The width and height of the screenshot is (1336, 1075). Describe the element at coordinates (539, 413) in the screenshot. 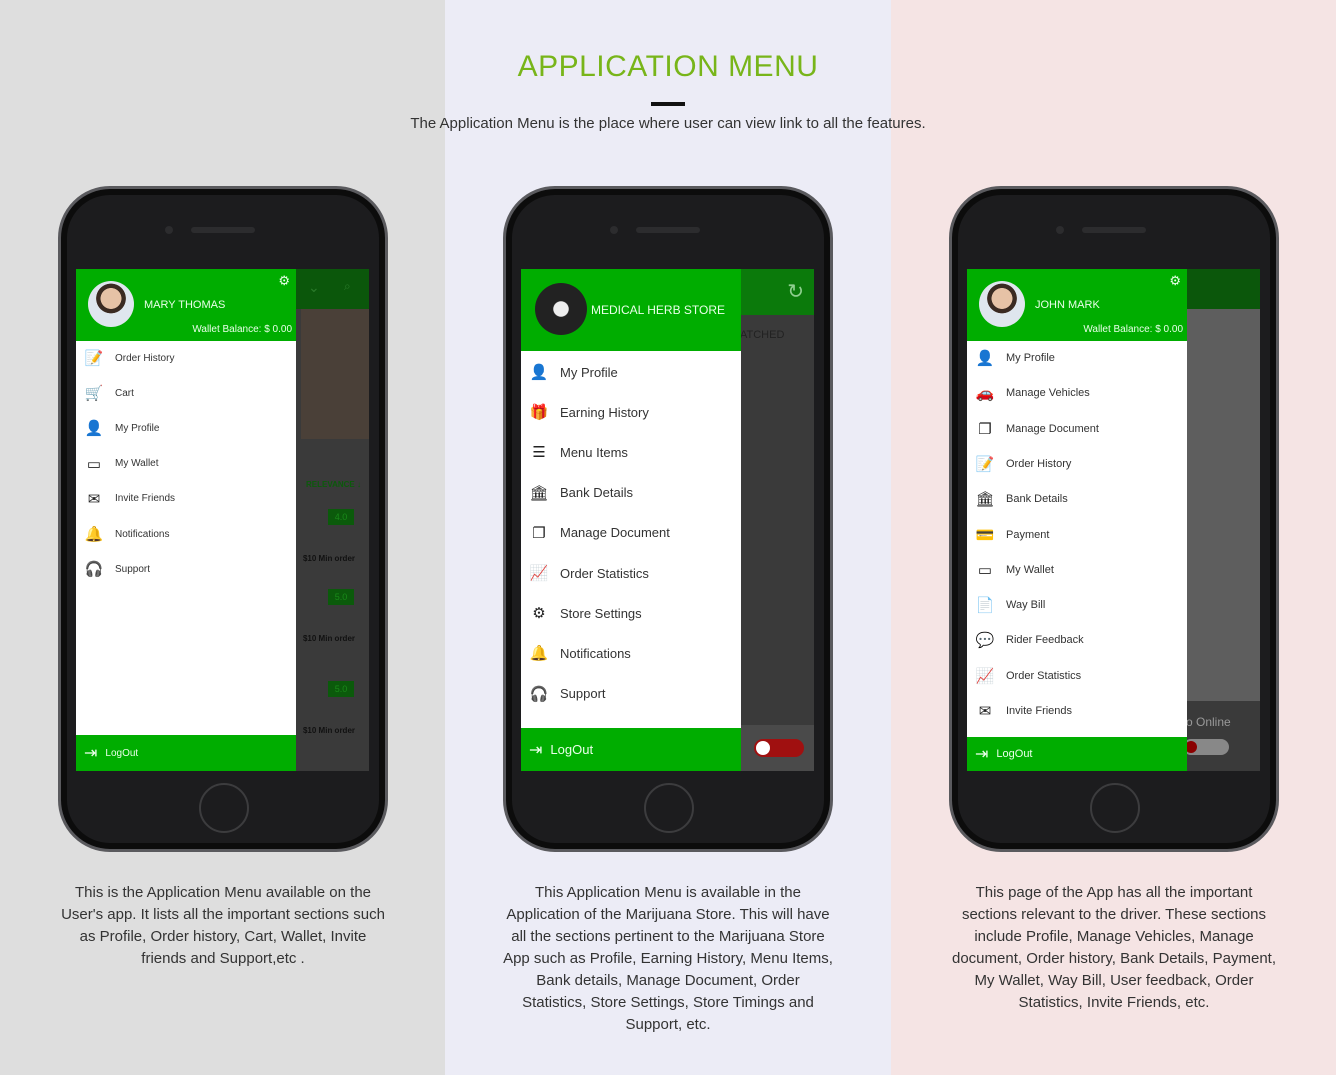

I see `gift-icon: 🎁` at that location.